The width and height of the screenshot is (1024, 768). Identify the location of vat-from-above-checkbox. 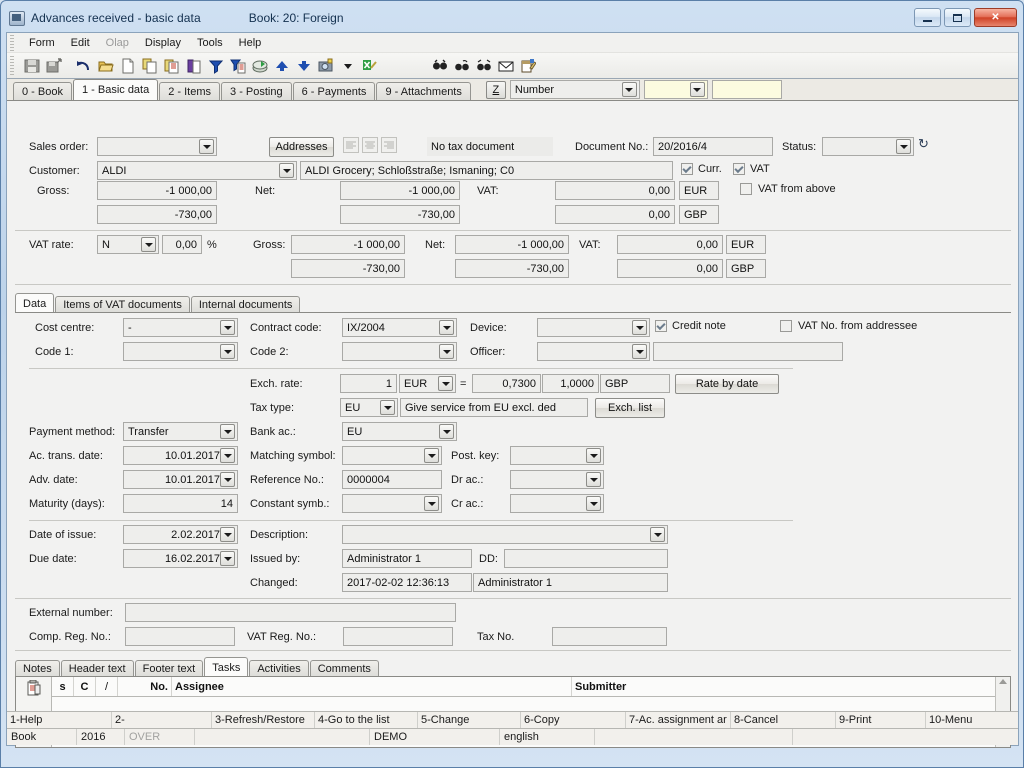
(746, 189).